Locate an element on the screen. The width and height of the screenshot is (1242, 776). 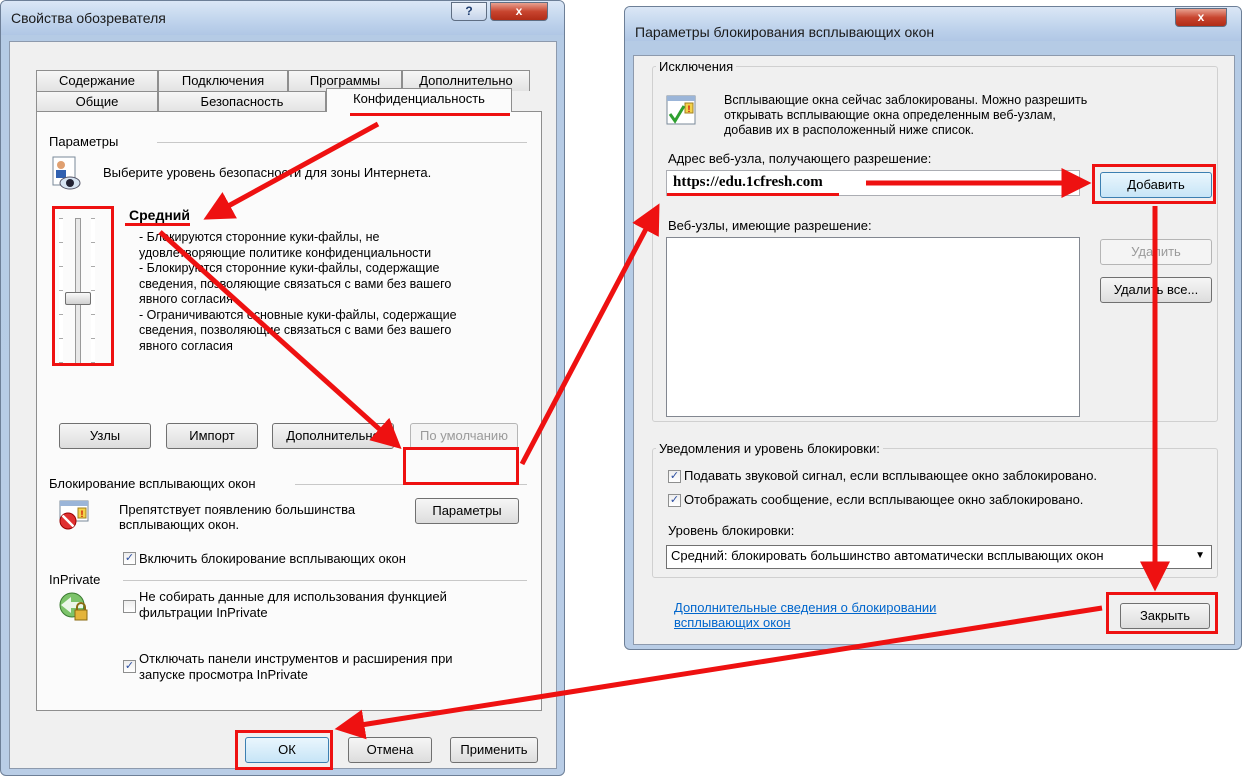
message-checkbox: ✓ is located at coordinates (674, 500).